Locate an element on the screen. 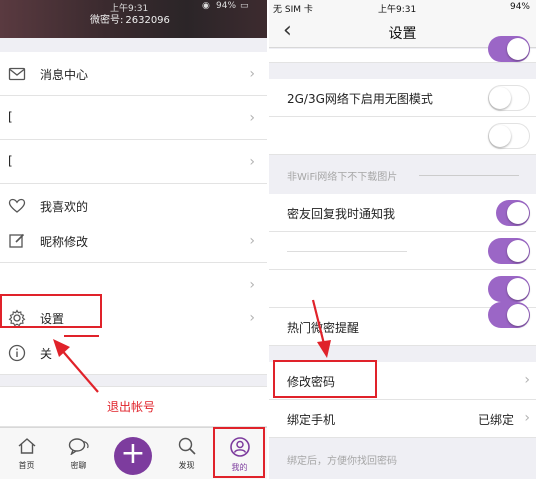 This screenshot has height=479, width=536. status-bar: 无 SIM 卡 上午9:31 94% is located at coordinates (402, 9).